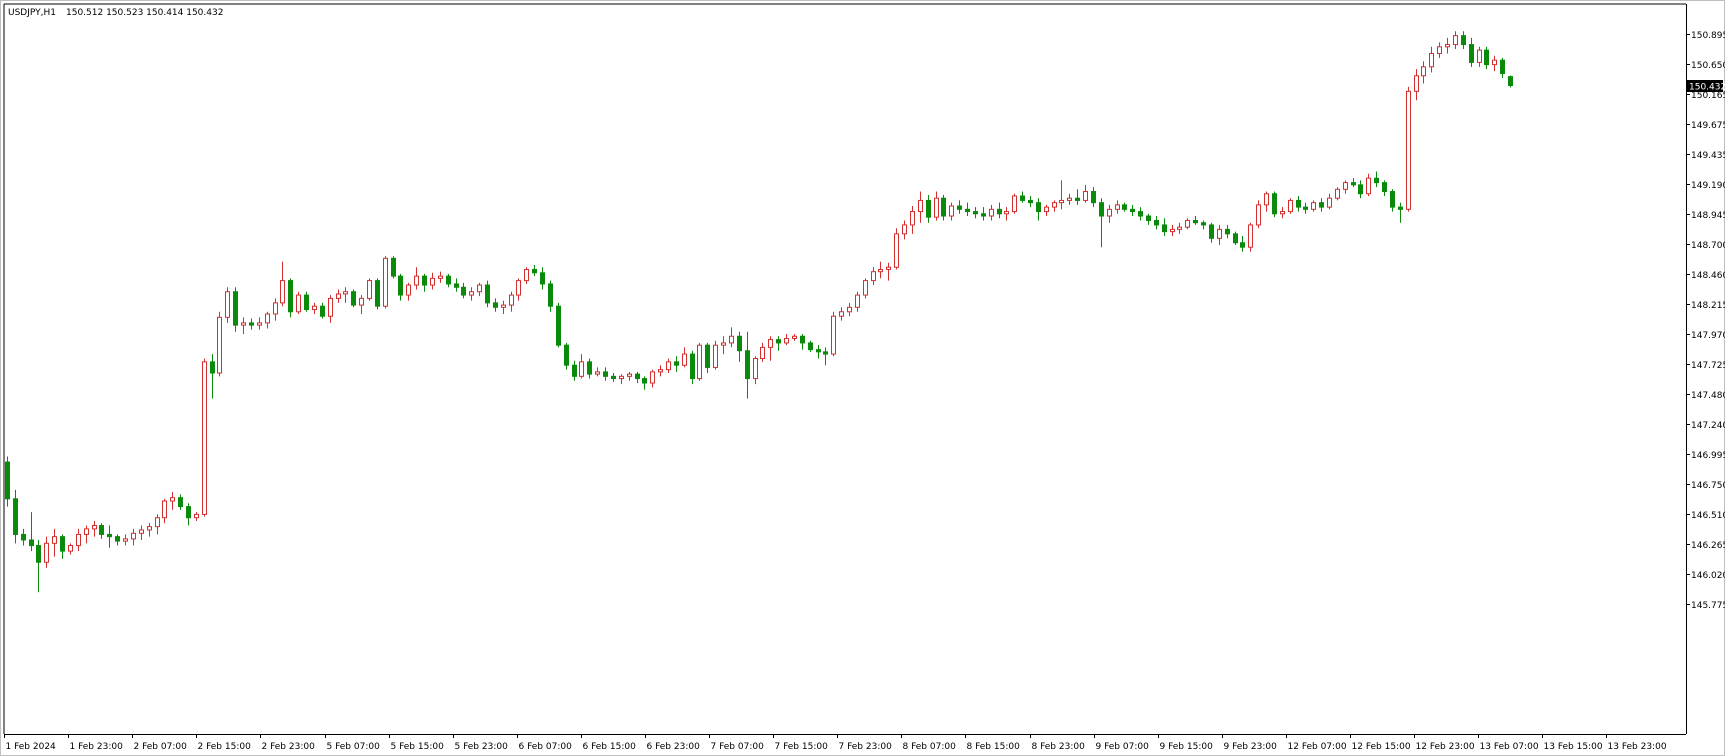  What do you see at coordinates (1708, 216) in the screenshot?
I see `price-tick-label: 148.945` at bounding box center [1708, 216].